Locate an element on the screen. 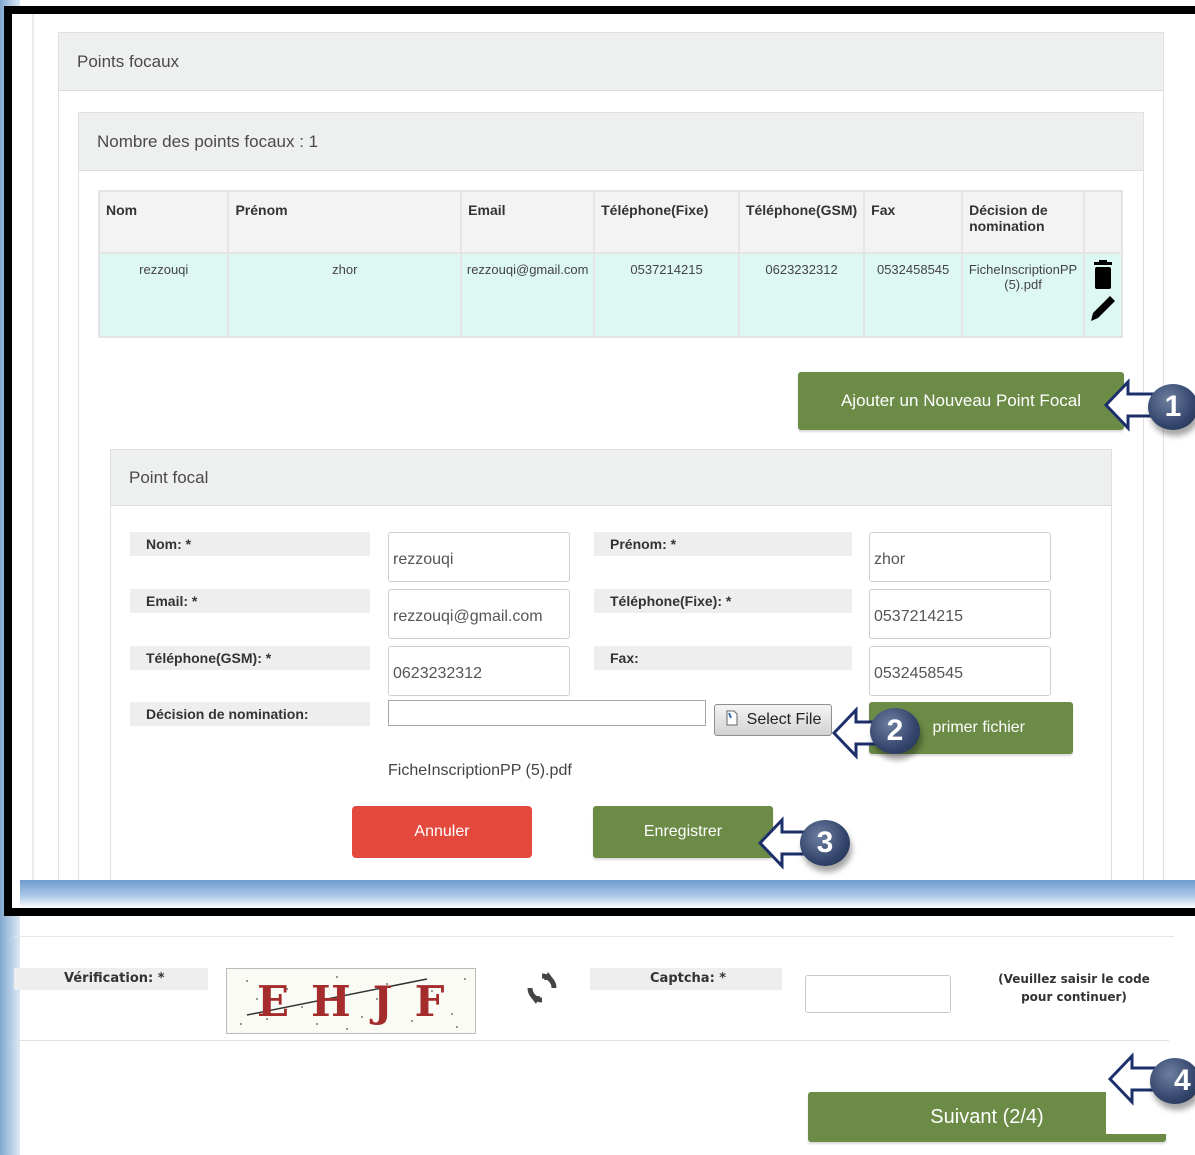 The height and width of the screenshot is (1155, 1195). cell-actions is located at coordinates (1103, 295).